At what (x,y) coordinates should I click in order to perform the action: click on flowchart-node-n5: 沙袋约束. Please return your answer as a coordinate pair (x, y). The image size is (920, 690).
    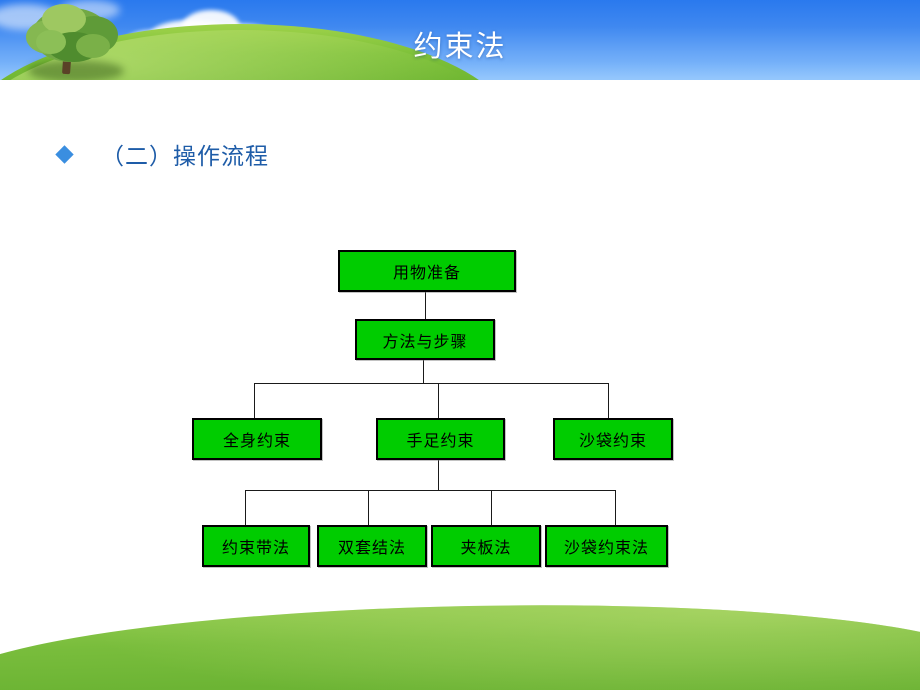
    Looking at the image, I should click on (613, 439).